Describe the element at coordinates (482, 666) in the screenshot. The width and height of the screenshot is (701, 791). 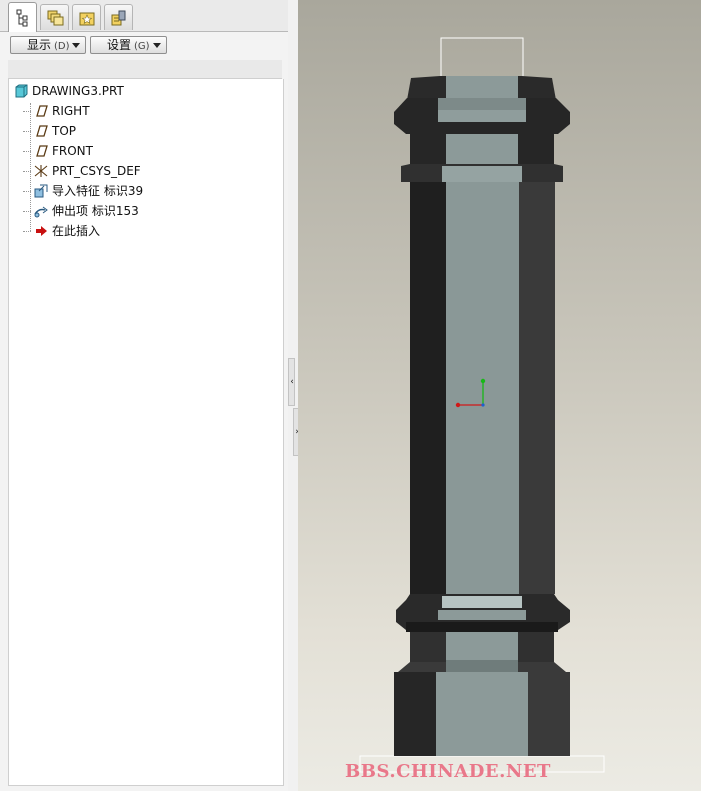
I see `base-bevel-face` at that location.